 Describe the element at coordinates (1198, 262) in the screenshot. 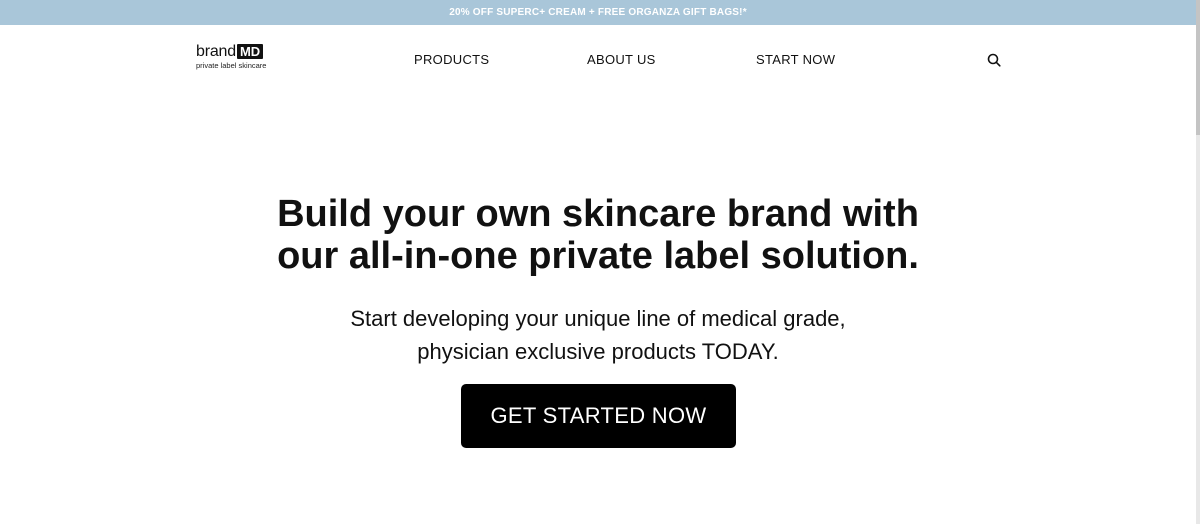

I see `scrollbar` at that location.